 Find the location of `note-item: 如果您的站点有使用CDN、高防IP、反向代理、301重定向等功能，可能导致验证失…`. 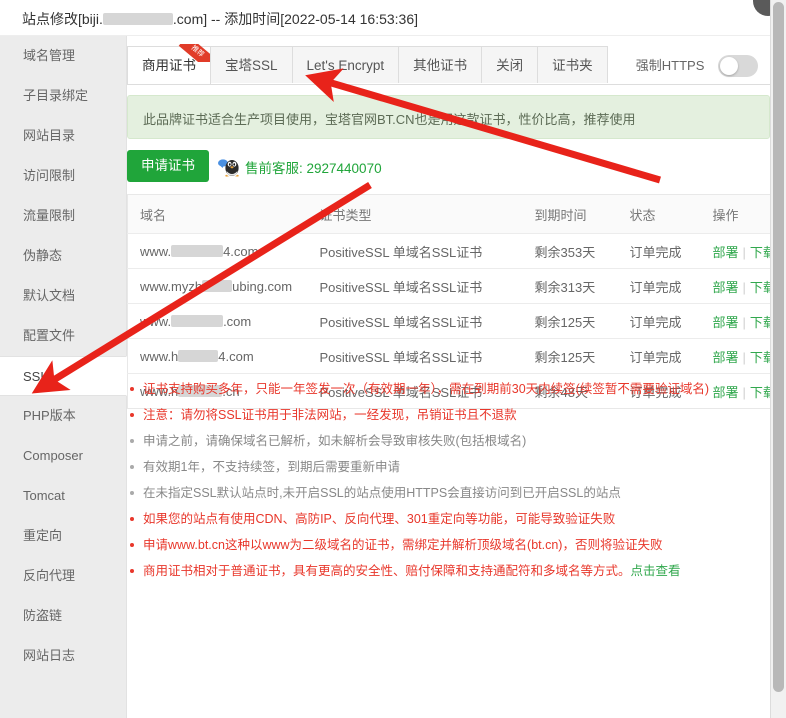

note-item: 如果您的站点有使用CDN、高防IP、反向代理、301重定向等功能，可能导致验证失… is located at coordinates (448, 519).